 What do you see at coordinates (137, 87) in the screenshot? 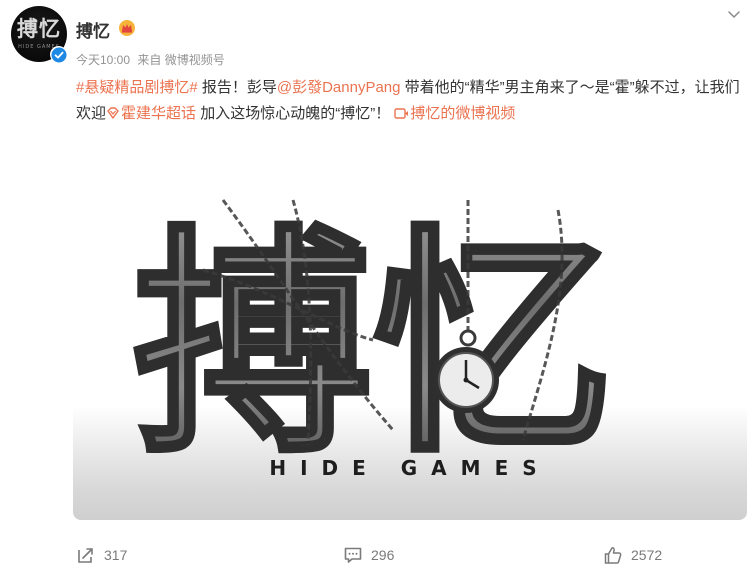
I see `hashtag-link: #悬疑精品剧搏忆#` at bounding box center [137, 87].